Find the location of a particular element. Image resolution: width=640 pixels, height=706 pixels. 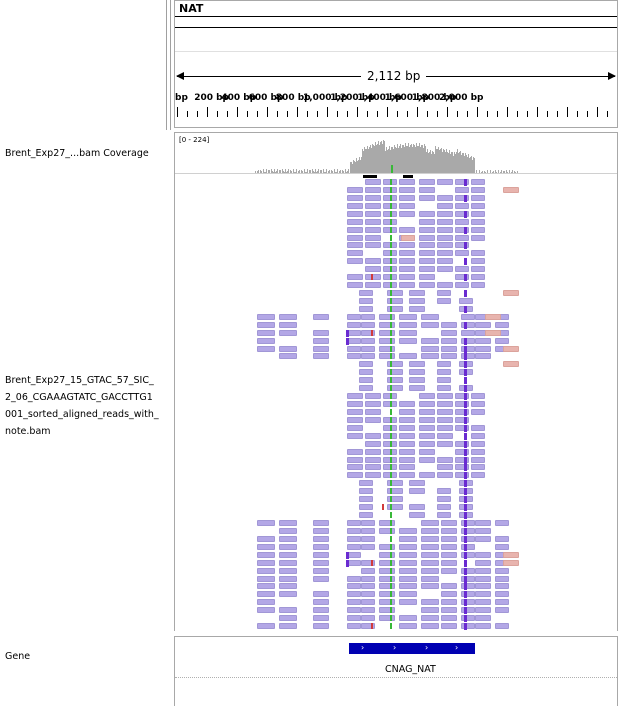

coverage-track-label: Brent_Exp27_...bam Coverage is located at coordinates (77, 153).